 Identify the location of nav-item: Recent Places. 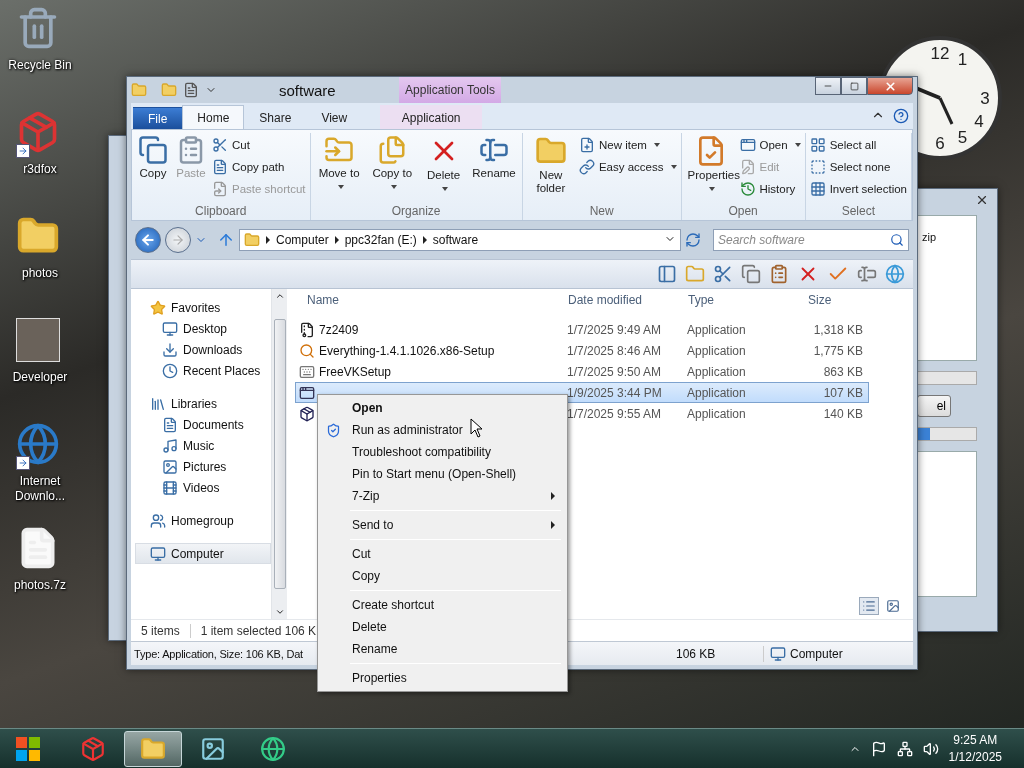
(203, 370).